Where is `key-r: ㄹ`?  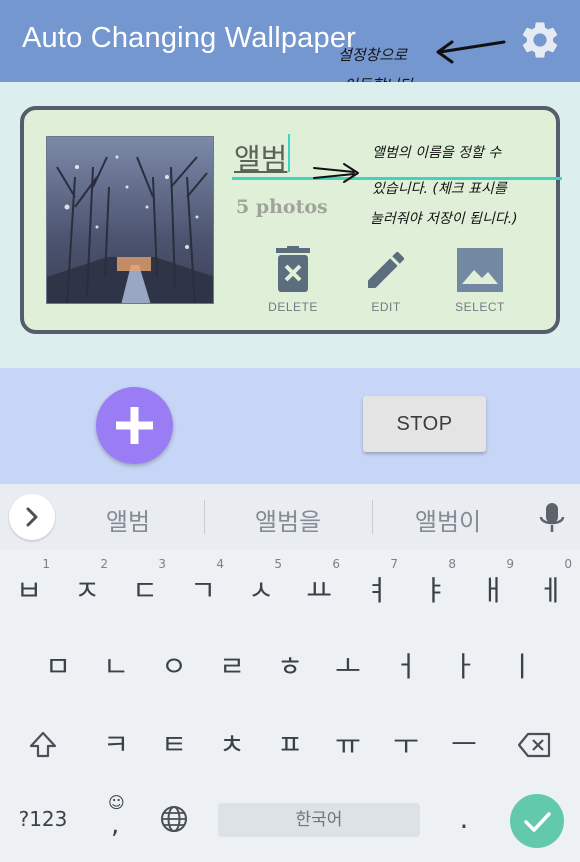
key-r: ㄹ is located at coordinates (232, 667).